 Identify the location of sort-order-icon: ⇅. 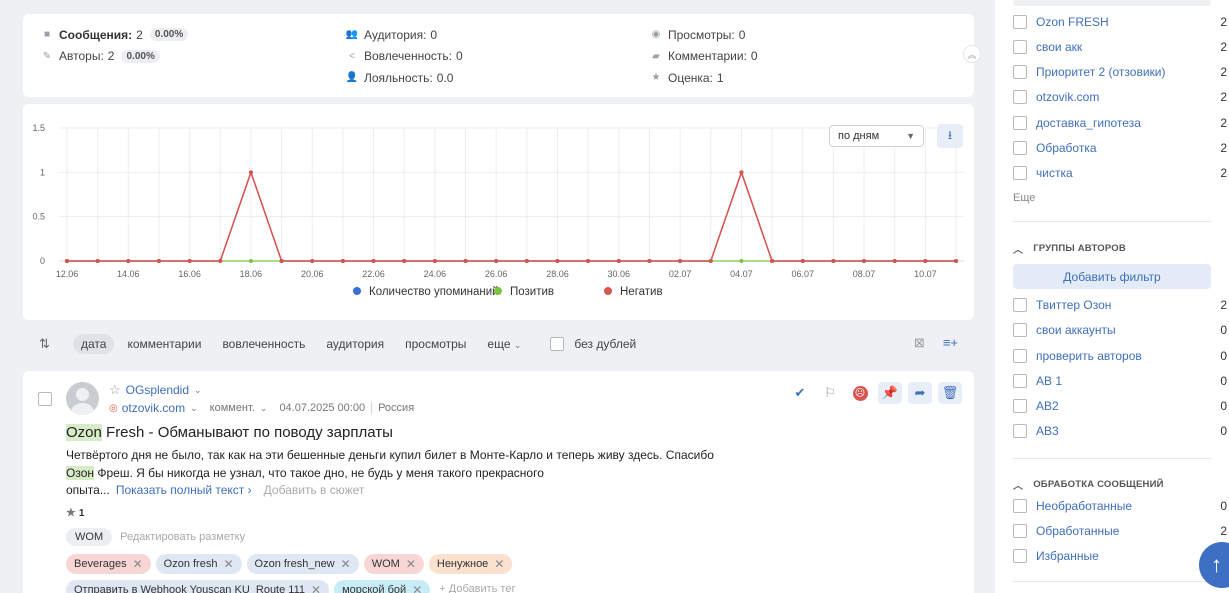
(51, 344).